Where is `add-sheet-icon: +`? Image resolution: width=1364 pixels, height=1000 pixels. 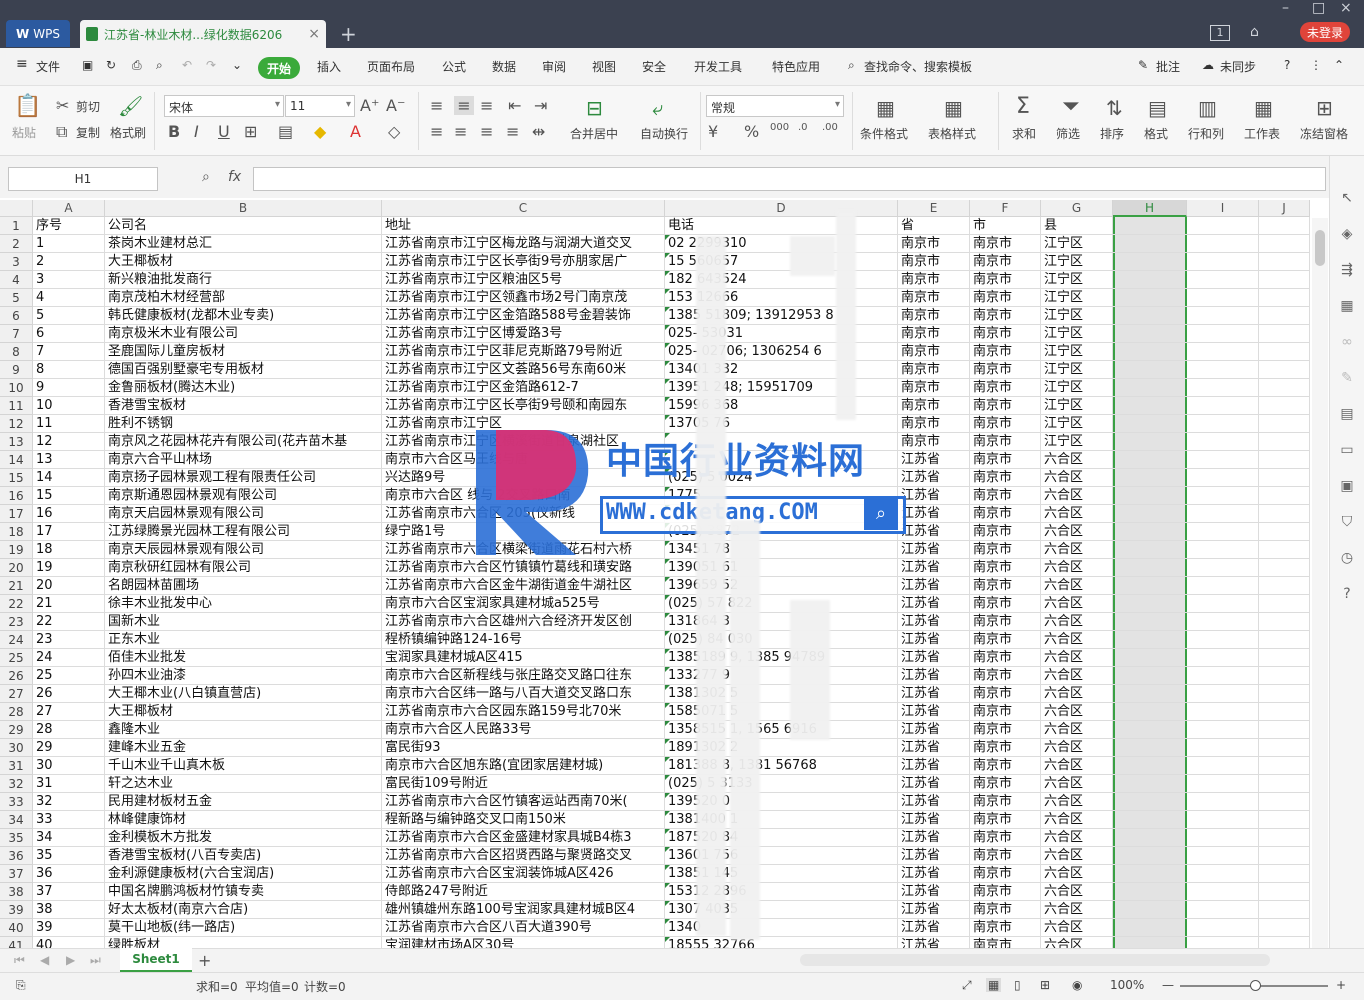 add-sheet-icon: + is located at coordinates (204, 960).